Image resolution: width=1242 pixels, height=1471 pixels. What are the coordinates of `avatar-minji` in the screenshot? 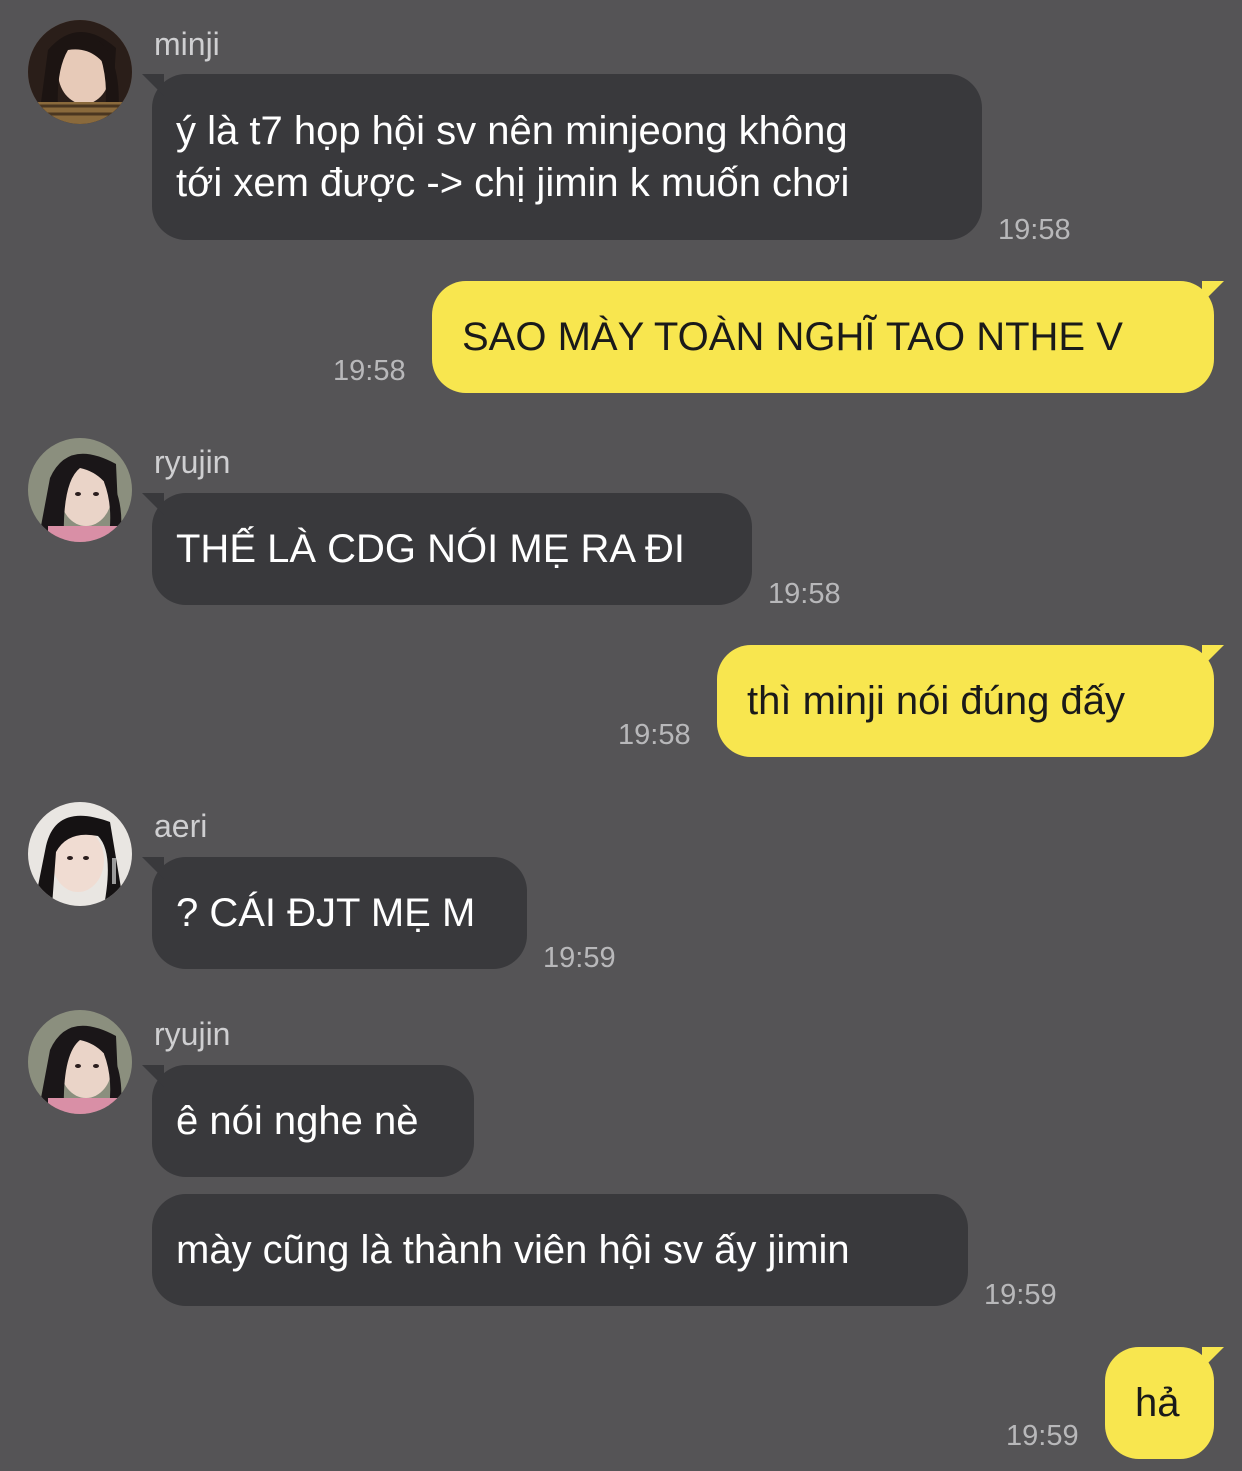 It's located at (80, 72).